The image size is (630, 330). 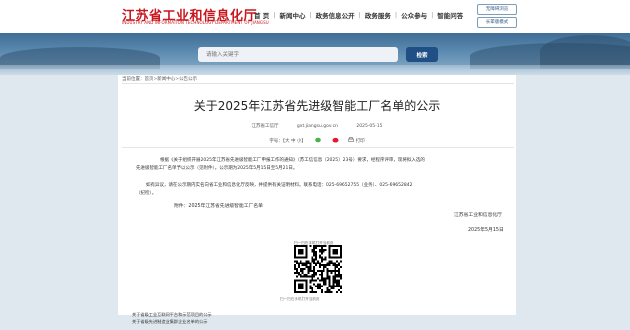 I want to click on nav-public: 公众参与, so click(x=414, y=15).